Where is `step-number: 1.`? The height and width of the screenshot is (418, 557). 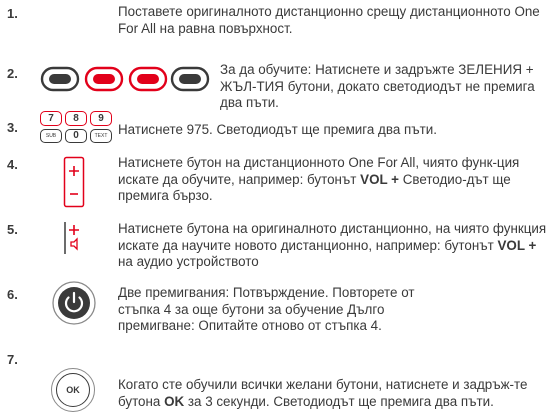
step-number: 1. is located at coordinates (12, 13).